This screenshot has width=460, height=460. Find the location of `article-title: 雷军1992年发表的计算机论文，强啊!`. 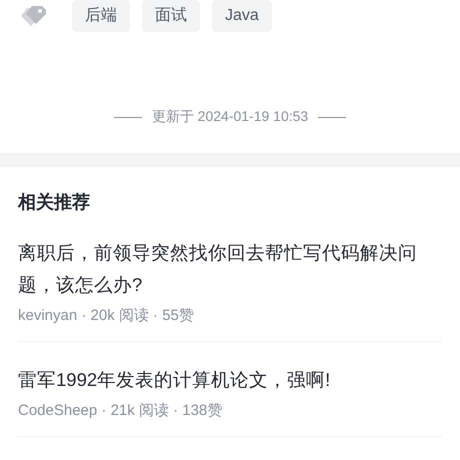

article-title: 雷军1992年发表的计算机论文，强啊! is located at coordinates (230, 380).